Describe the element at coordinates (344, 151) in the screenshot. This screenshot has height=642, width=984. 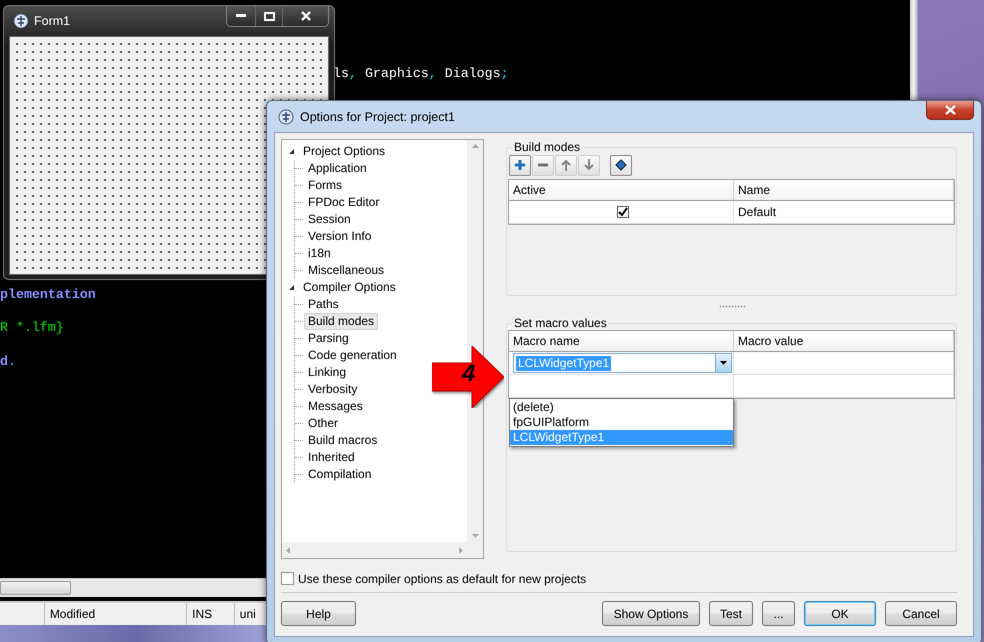
I see `tree-item: Project Options` at that location.